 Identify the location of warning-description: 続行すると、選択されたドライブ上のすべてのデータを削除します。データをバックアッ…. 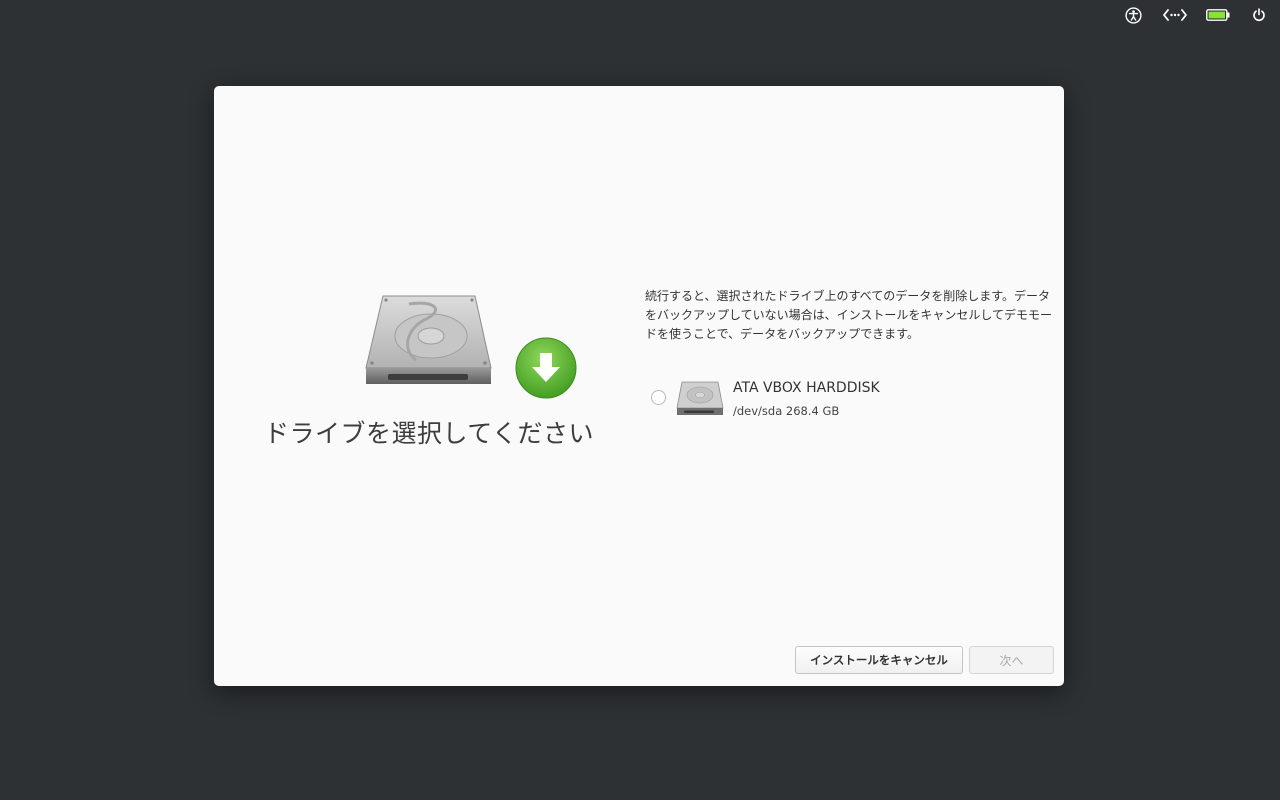
(849, 315).